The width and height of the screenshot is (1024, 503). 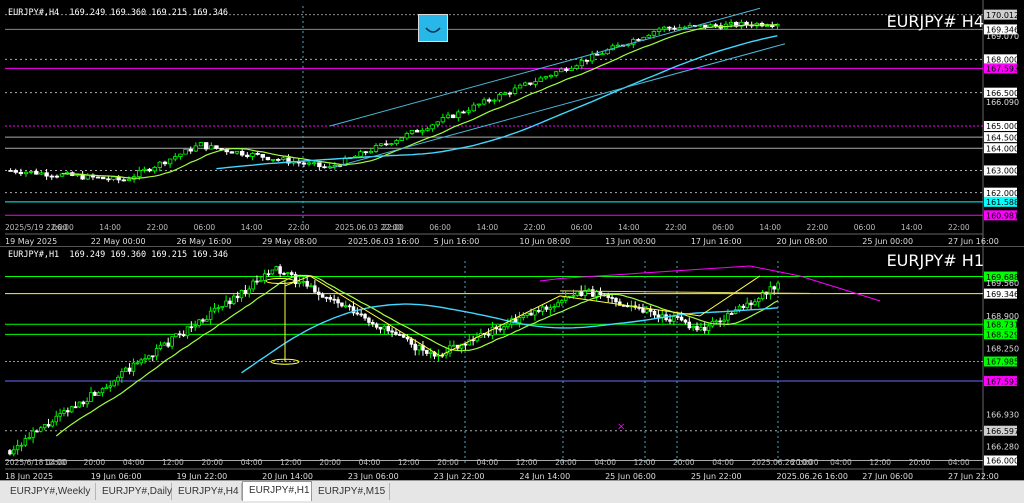 What do you see at coordinates (50, 491) in the screenshot?
I see `tab-weekly: EURJPY#,Weekly` at bounding box center [50, 491].